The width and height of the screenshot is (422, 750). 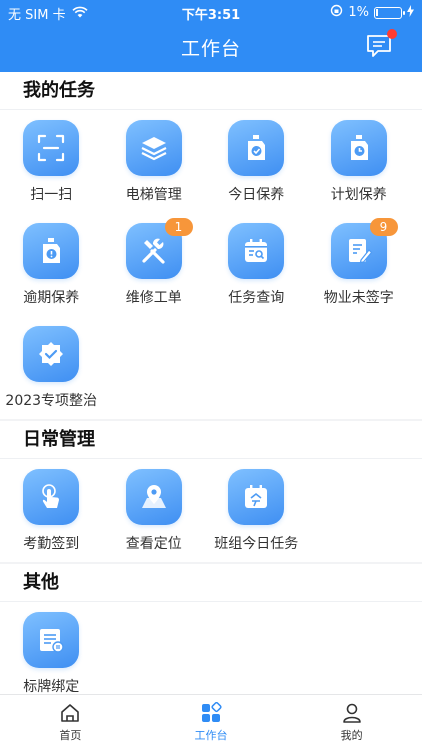 I want to click on tab-label: 我的, so click(x=351, y=735).